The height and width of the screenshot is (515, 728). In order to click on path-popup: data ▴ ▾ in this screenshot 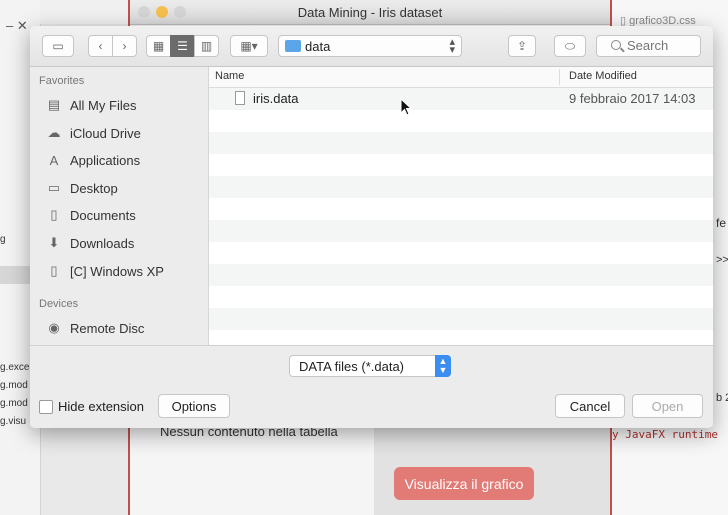, I will do `click(370, 46)`.